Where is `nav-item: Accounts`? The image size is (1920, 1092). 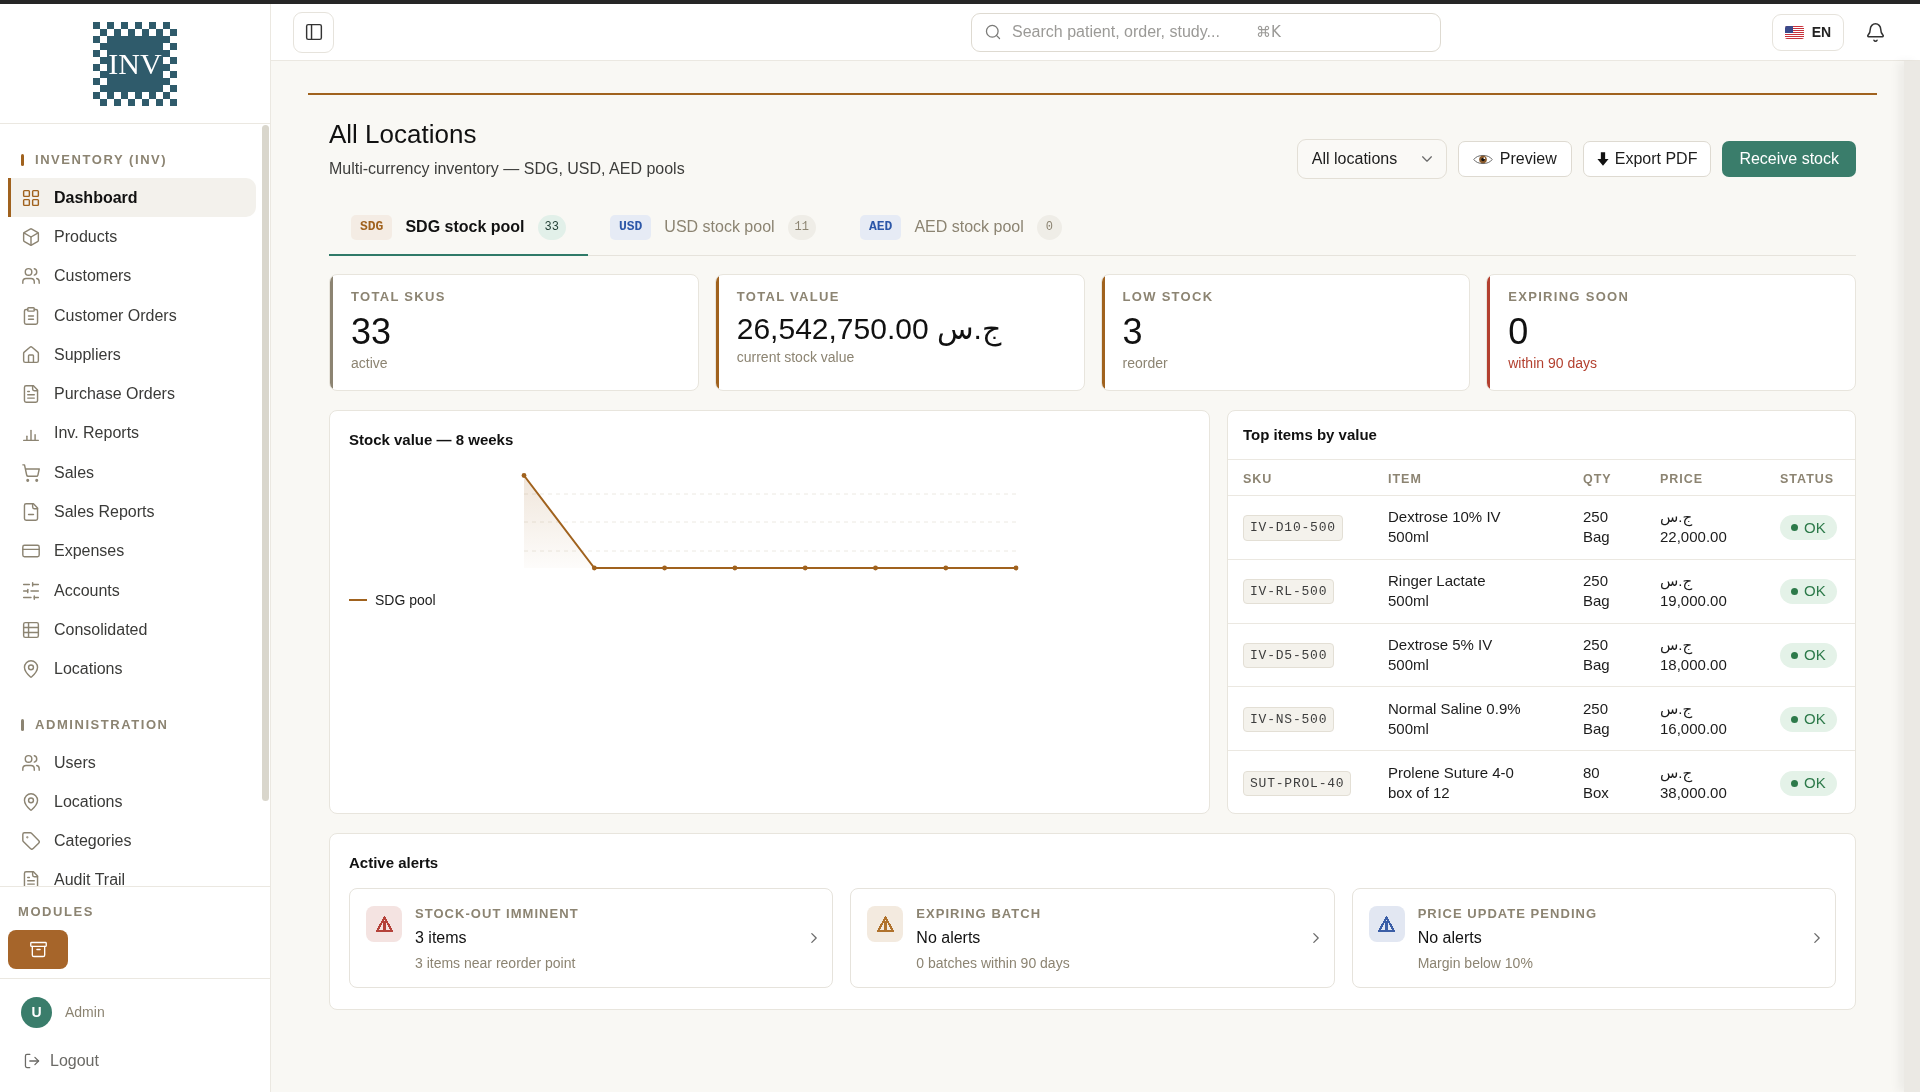 nav-item: Accounts is located at coordinates (132, 590).